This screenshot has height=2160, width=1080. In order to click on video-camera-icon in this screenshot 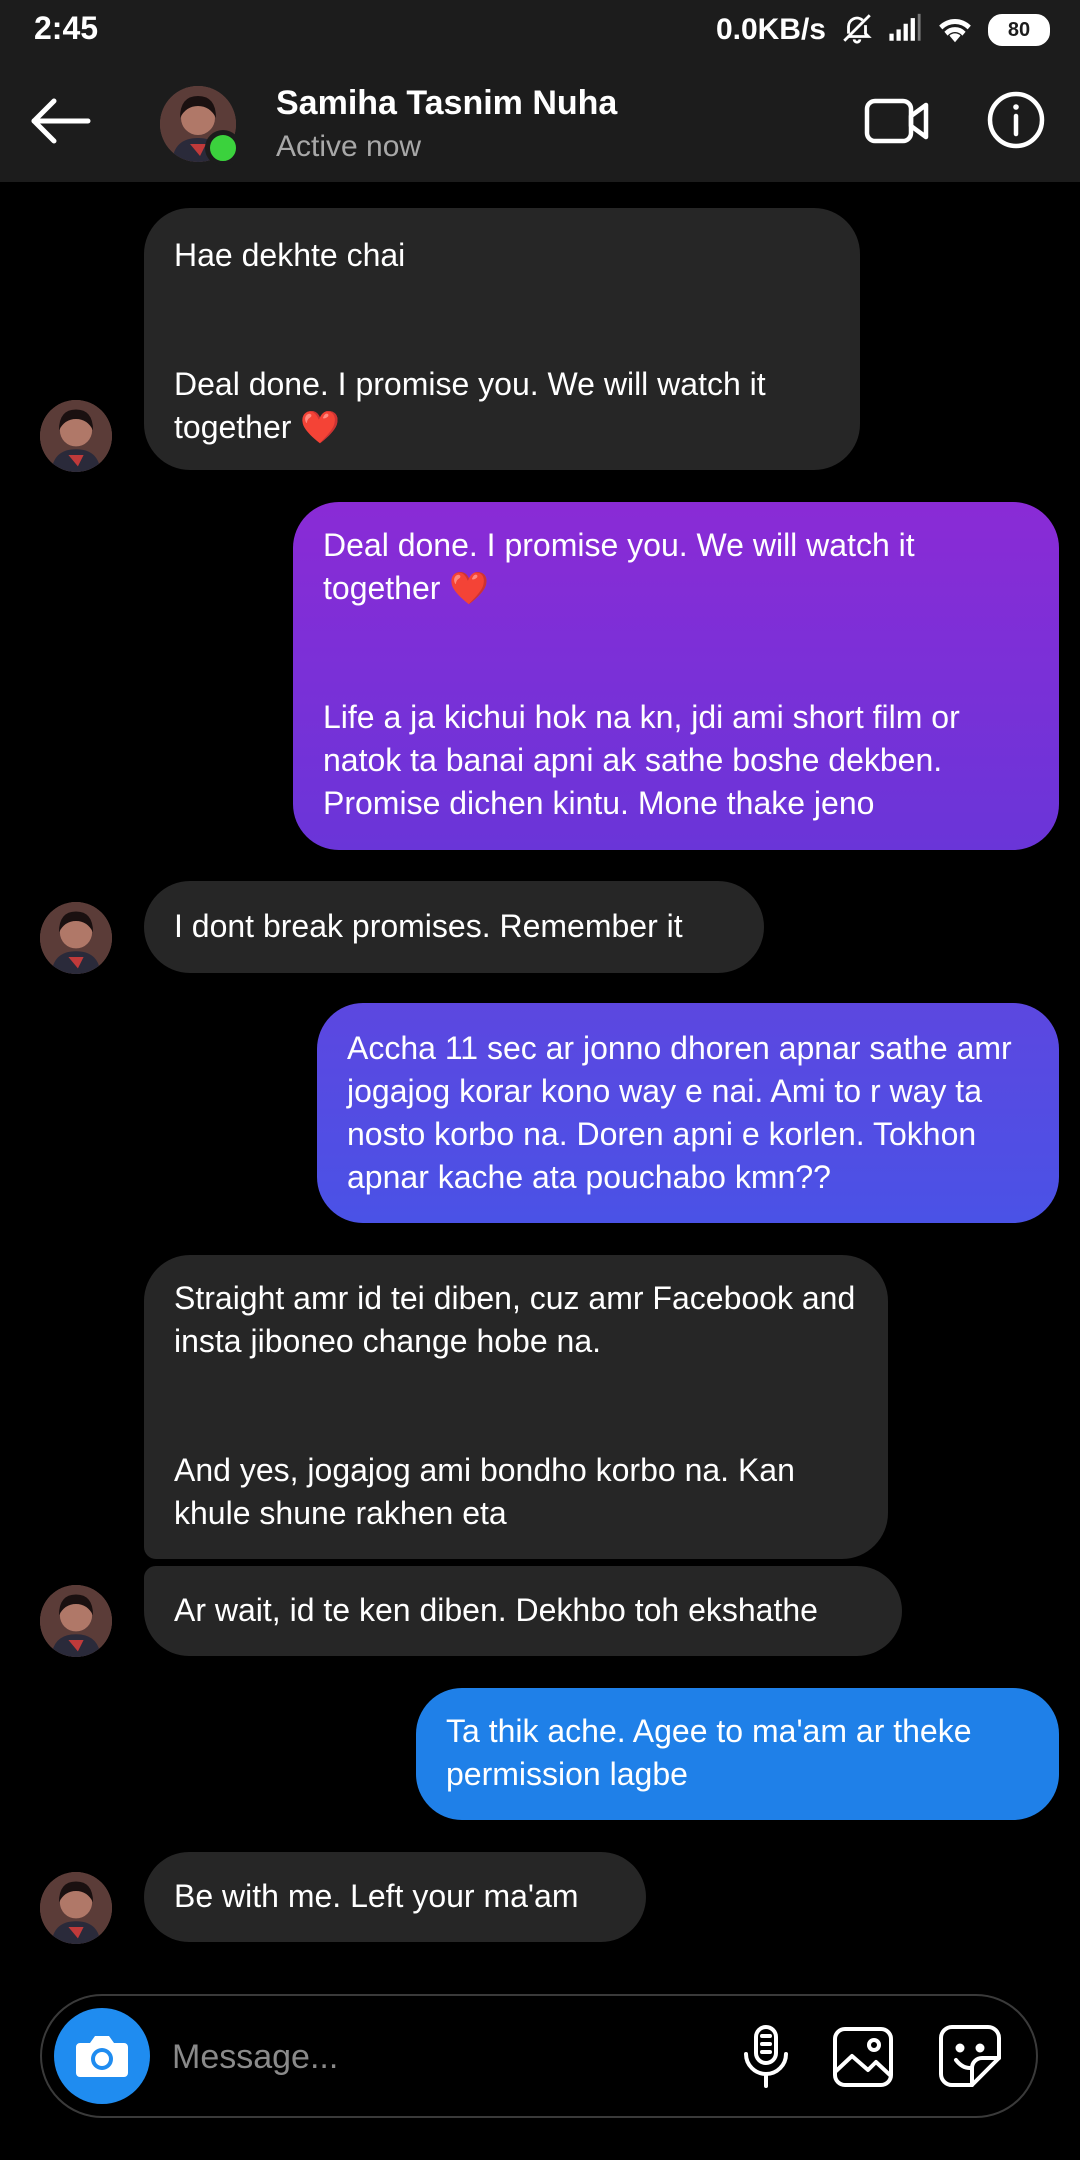, I will do `click(896, 121)`.